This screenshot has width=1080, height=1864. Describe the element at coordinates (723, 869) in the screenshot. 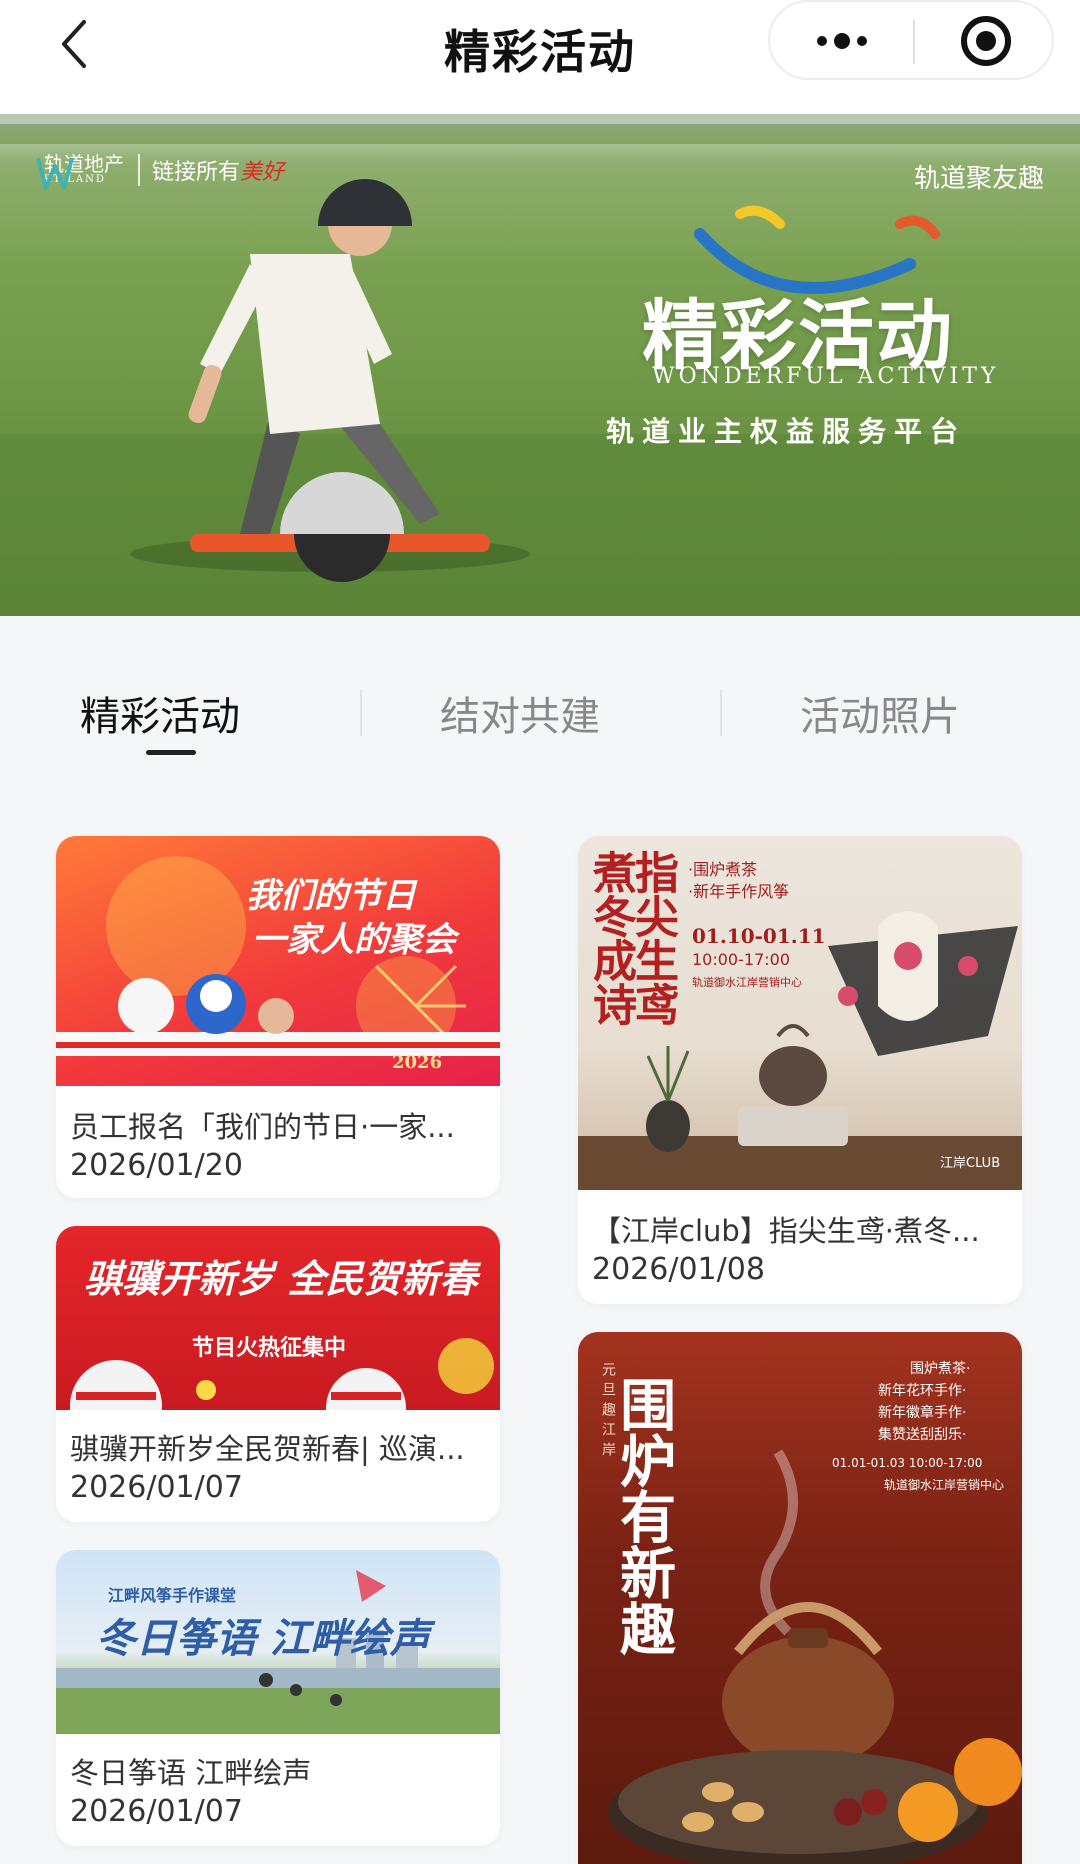

I see `card-image-item-1: ·围炉煮茶` at that location.